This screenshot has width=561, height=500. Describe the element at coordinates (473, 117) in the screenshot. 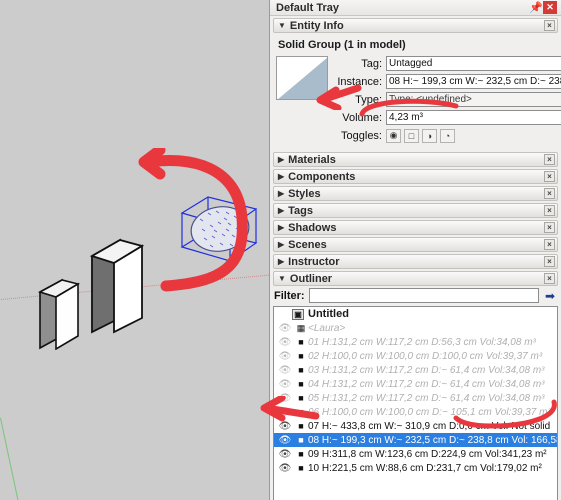

I see `volume-input: 4,23 m³` at that location.